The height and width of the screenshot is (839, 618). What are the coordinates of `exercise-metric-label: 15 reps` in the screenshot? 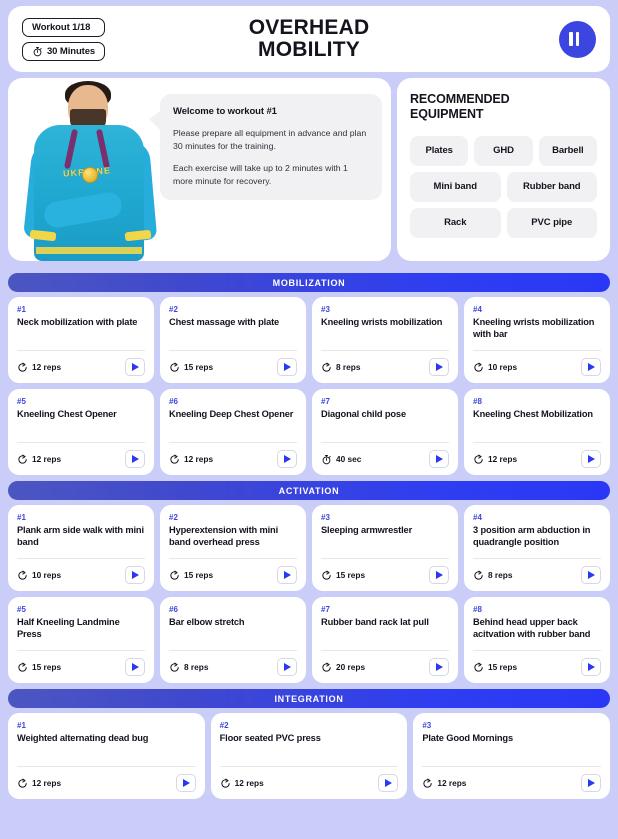 It's located at (199, 575).